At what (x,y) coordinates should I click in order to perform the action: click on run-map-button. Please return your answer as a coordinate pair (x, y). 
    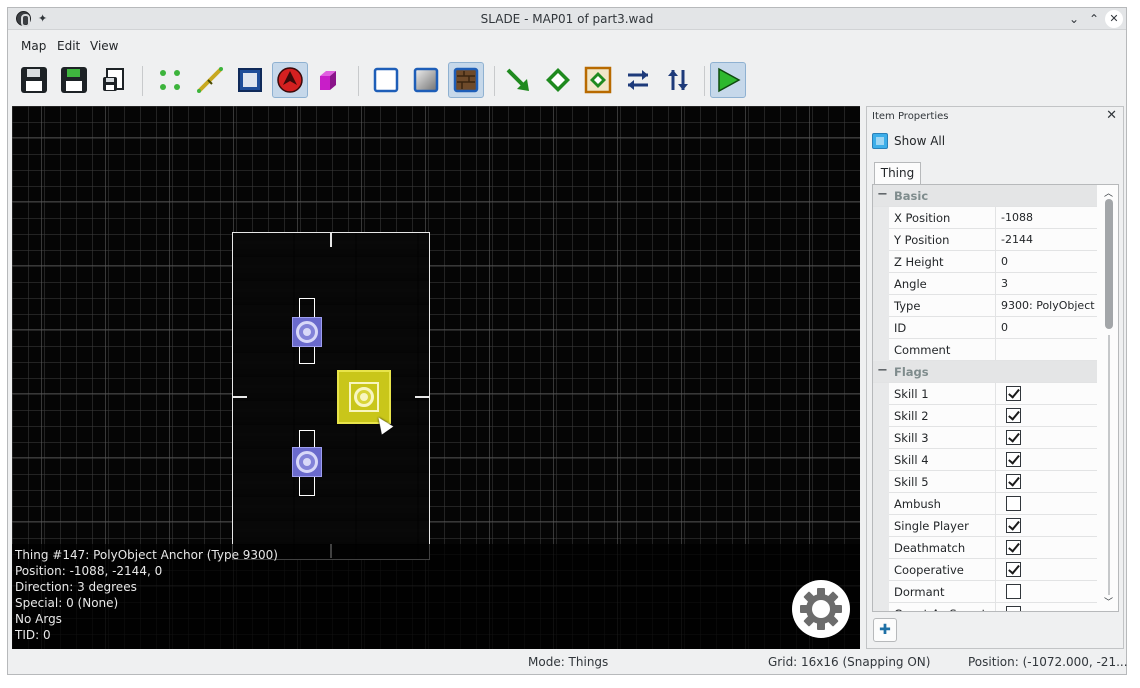
    Looking at the image, I should click on (728, 80).